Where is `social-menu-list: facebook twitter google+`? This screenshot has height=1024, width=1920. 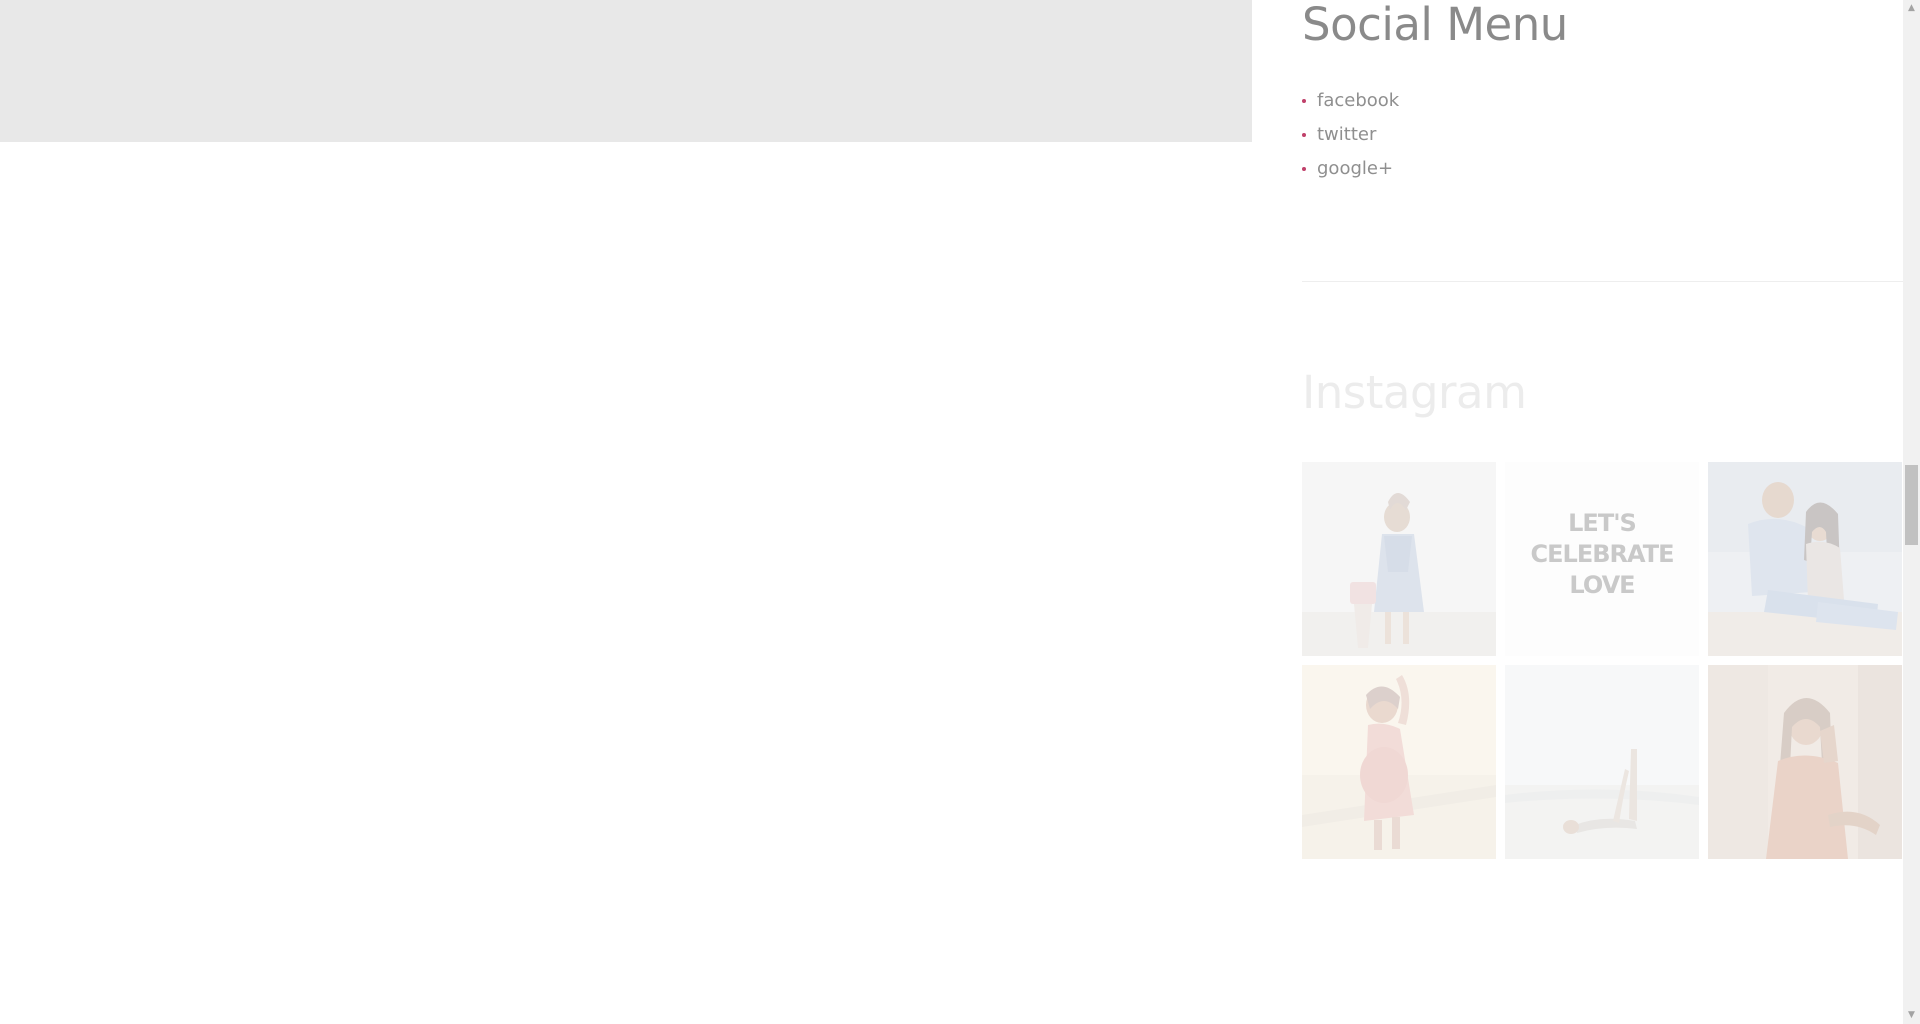
social-menu-list: facebook twitter google+ is located at coordinates (1350, 138).